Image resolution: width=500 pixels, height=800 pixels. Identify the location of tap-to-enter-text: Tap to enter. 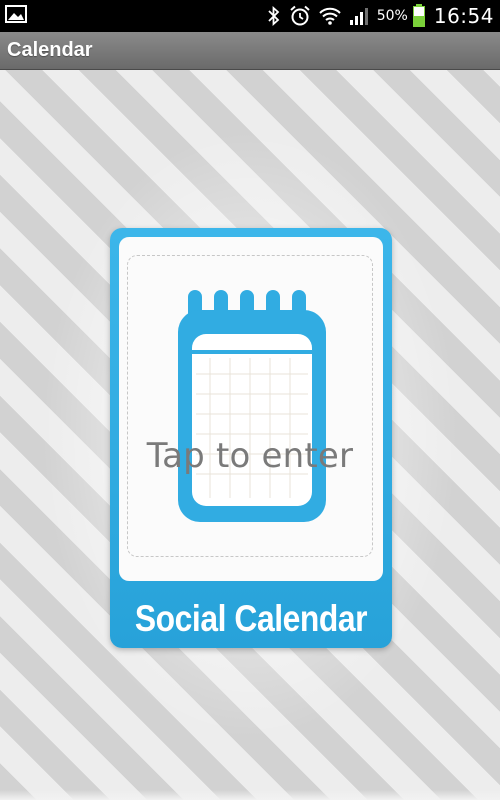
(250, 456).